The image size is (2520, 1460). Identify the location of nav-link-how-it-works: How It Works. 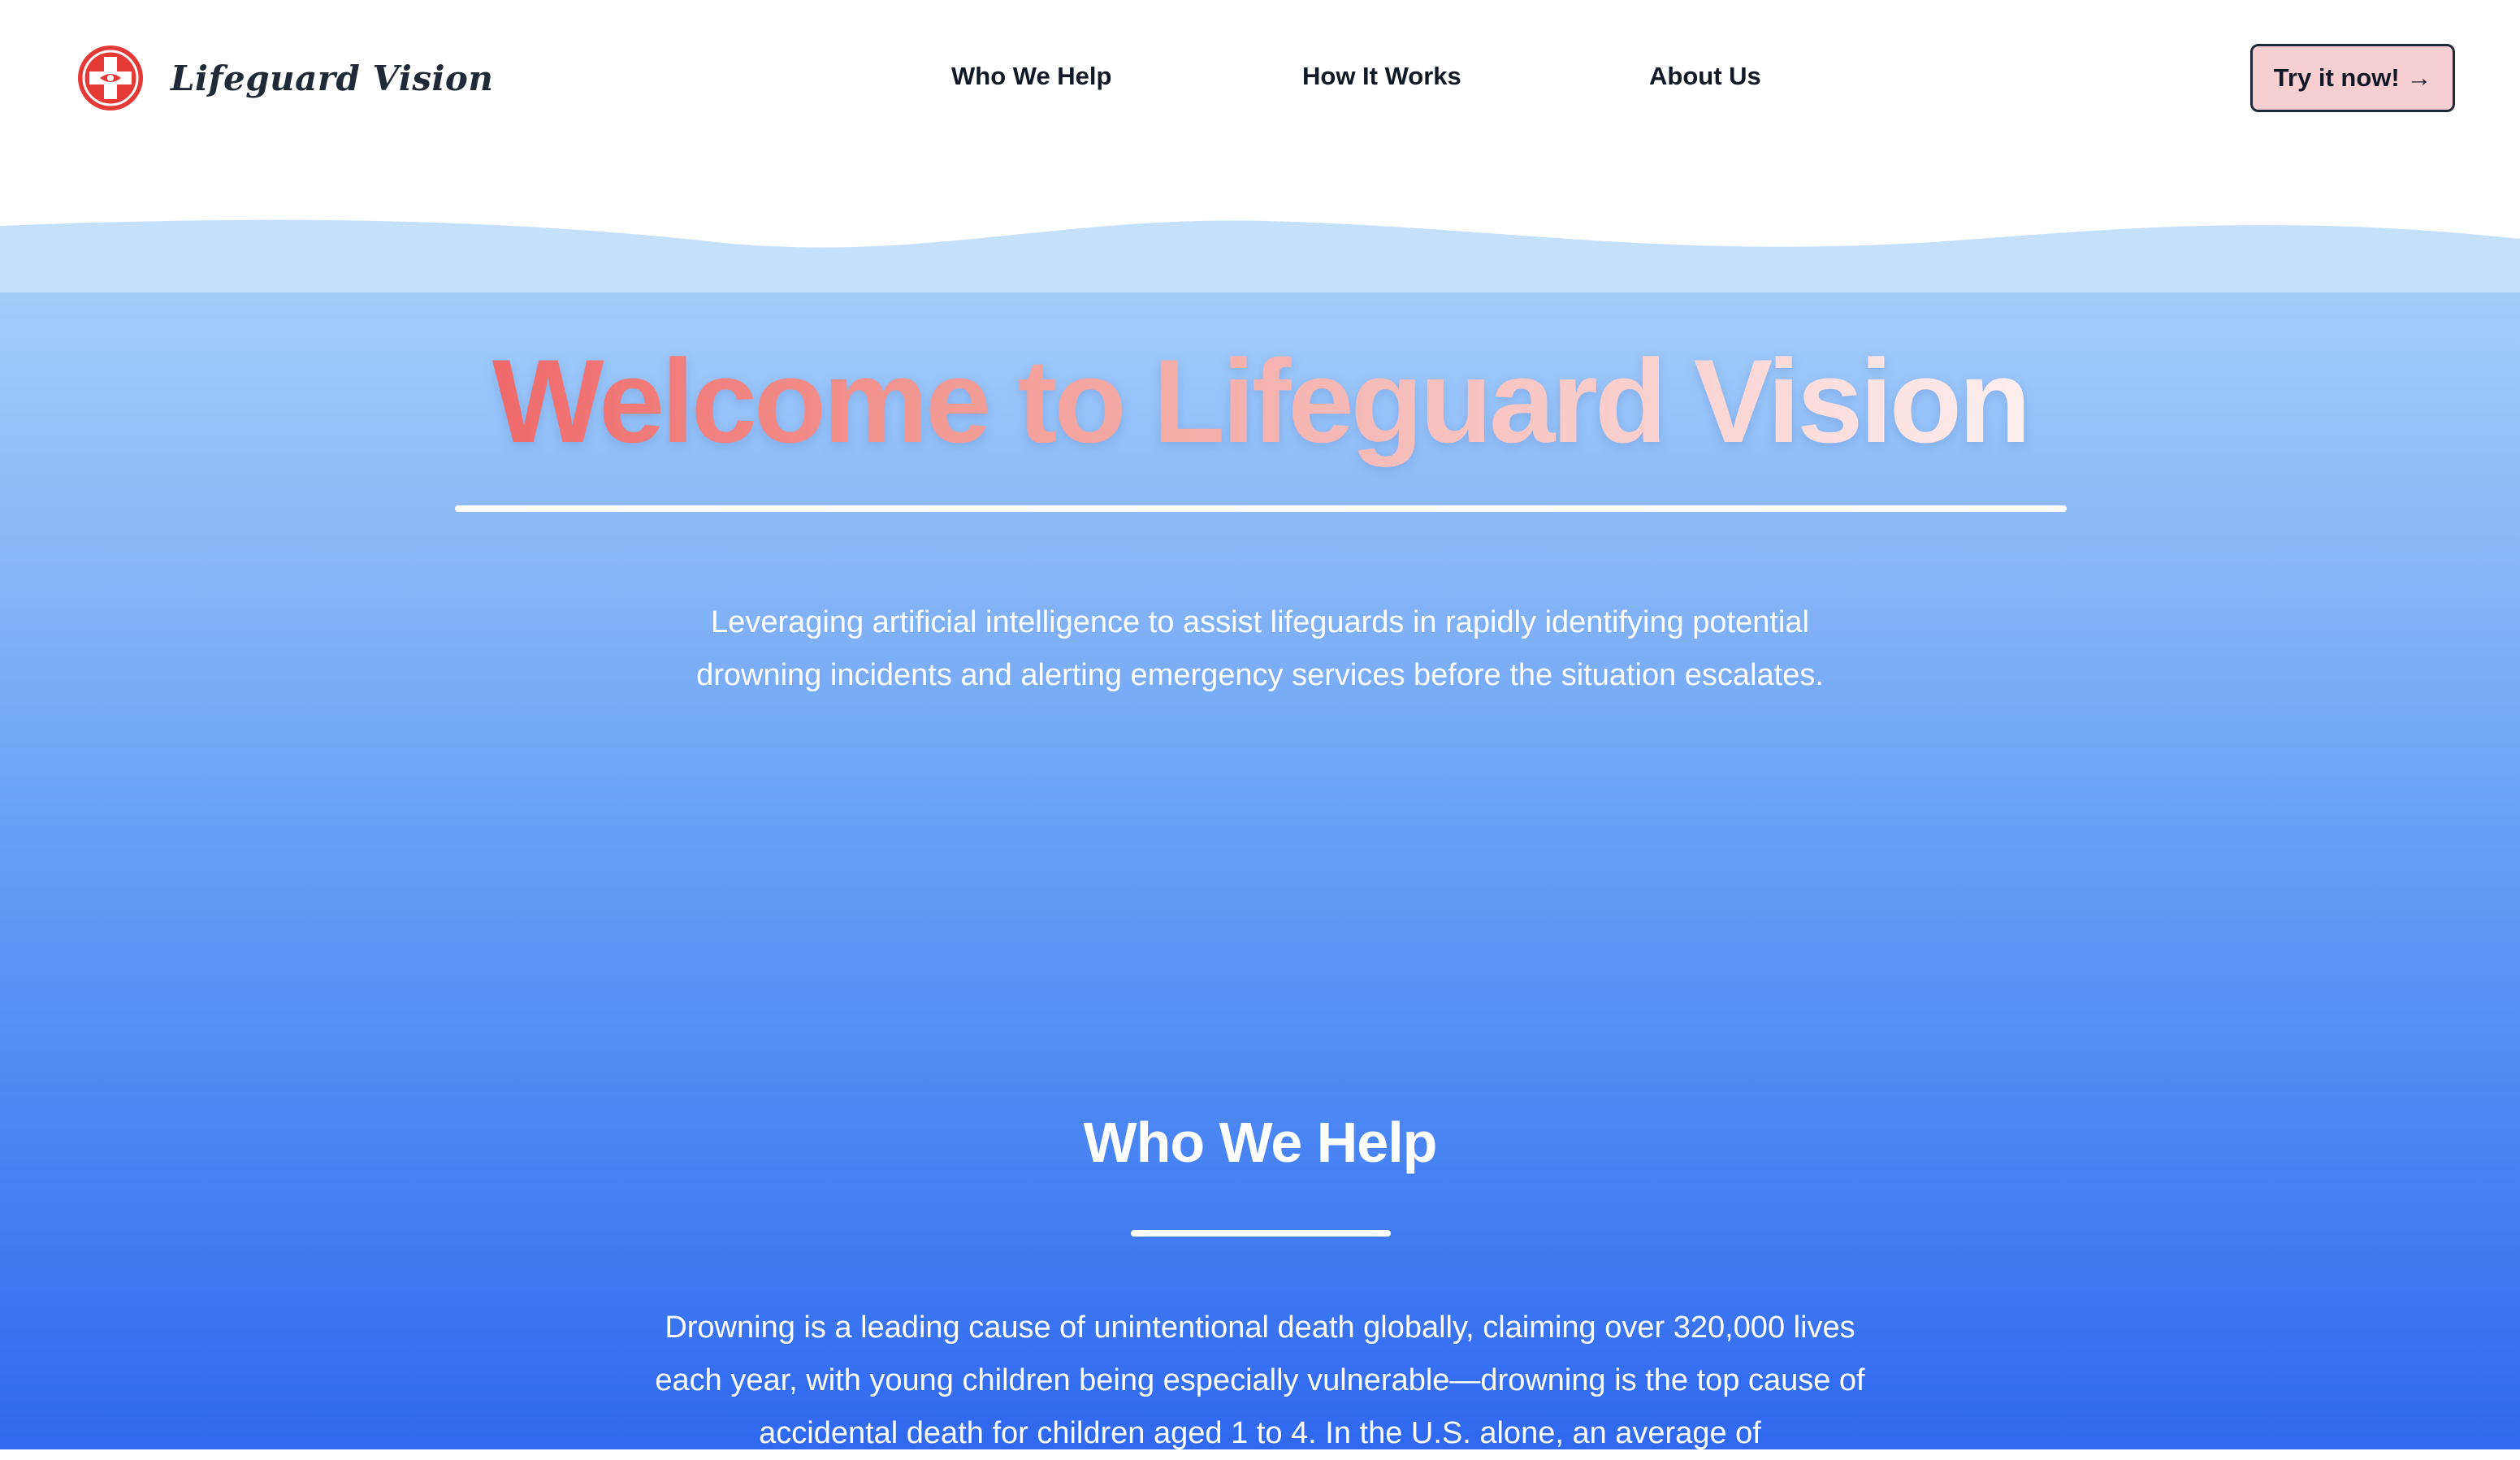
(1381, 76).